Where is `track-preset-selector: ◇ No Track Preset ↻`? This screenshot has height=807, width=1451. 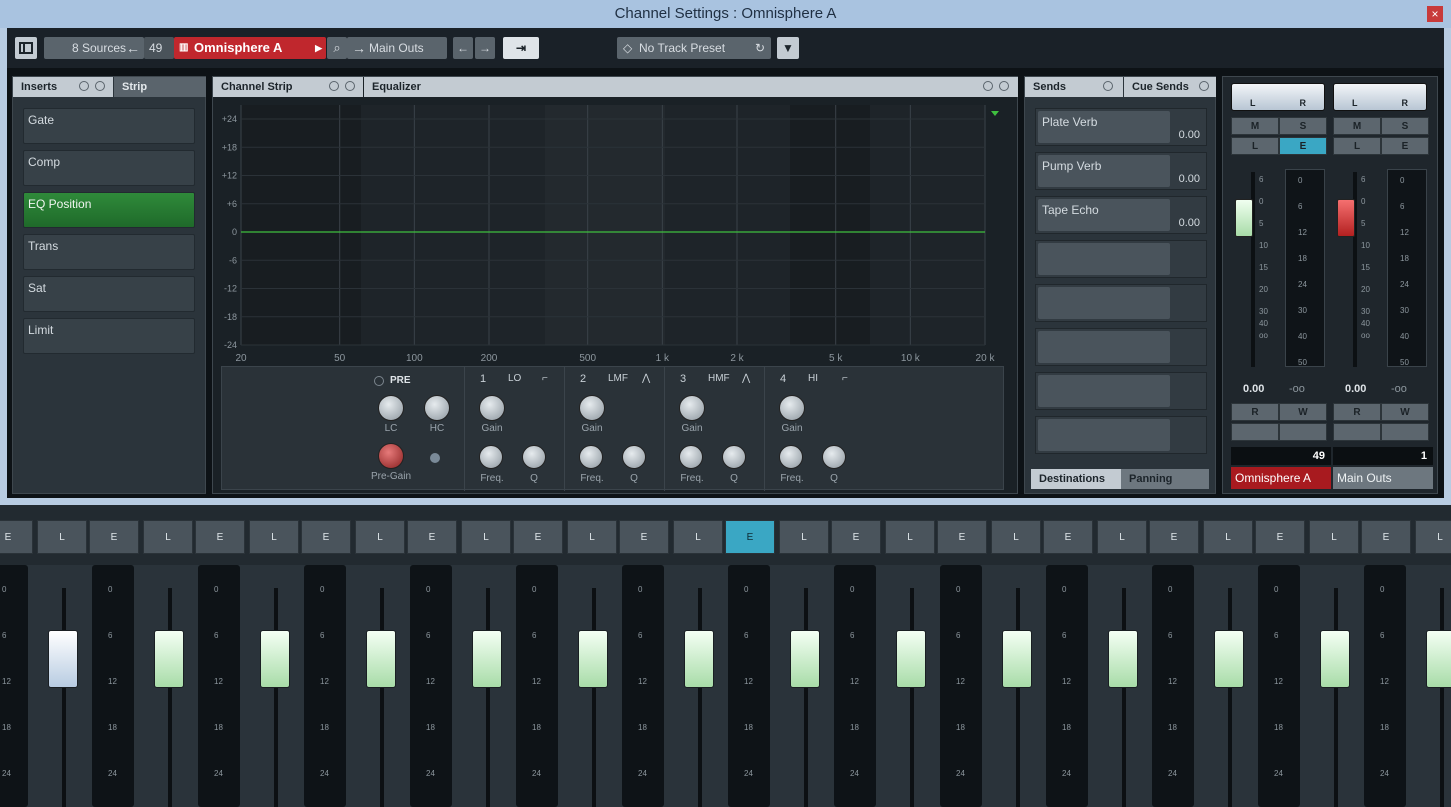 track-preset-selector: ◇ No Track Preset ↻ is located at coordinates (694, 48).